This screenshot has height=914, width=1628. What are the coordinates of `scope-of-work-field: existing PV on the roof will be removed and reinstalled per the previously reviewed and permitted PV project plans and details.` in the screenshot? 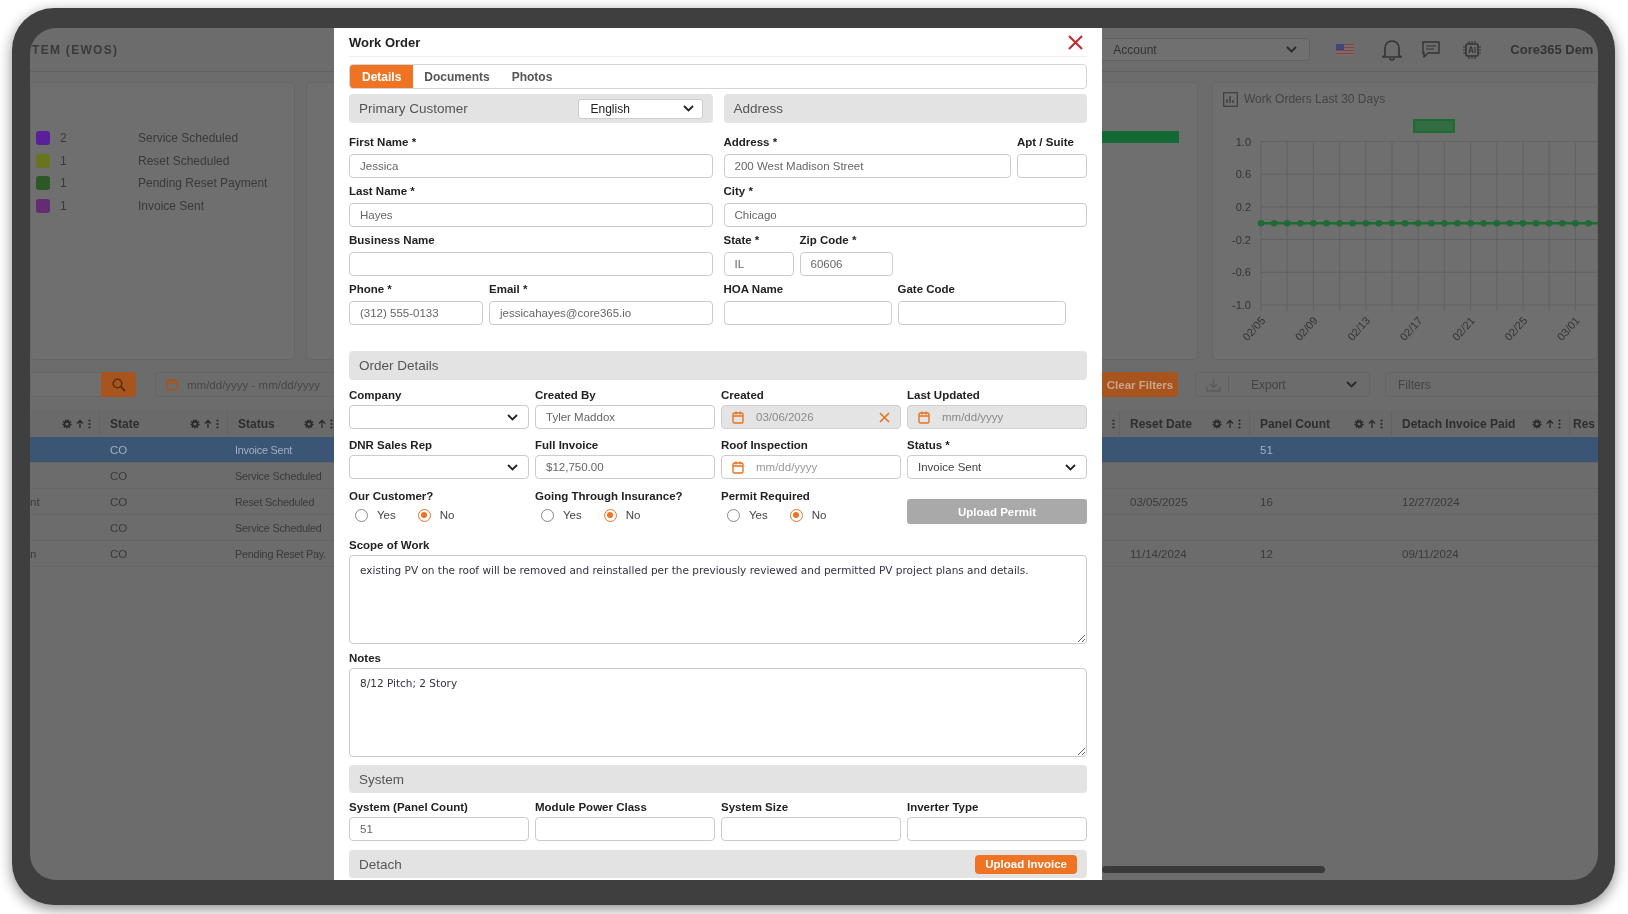 It's located at (718, 599).